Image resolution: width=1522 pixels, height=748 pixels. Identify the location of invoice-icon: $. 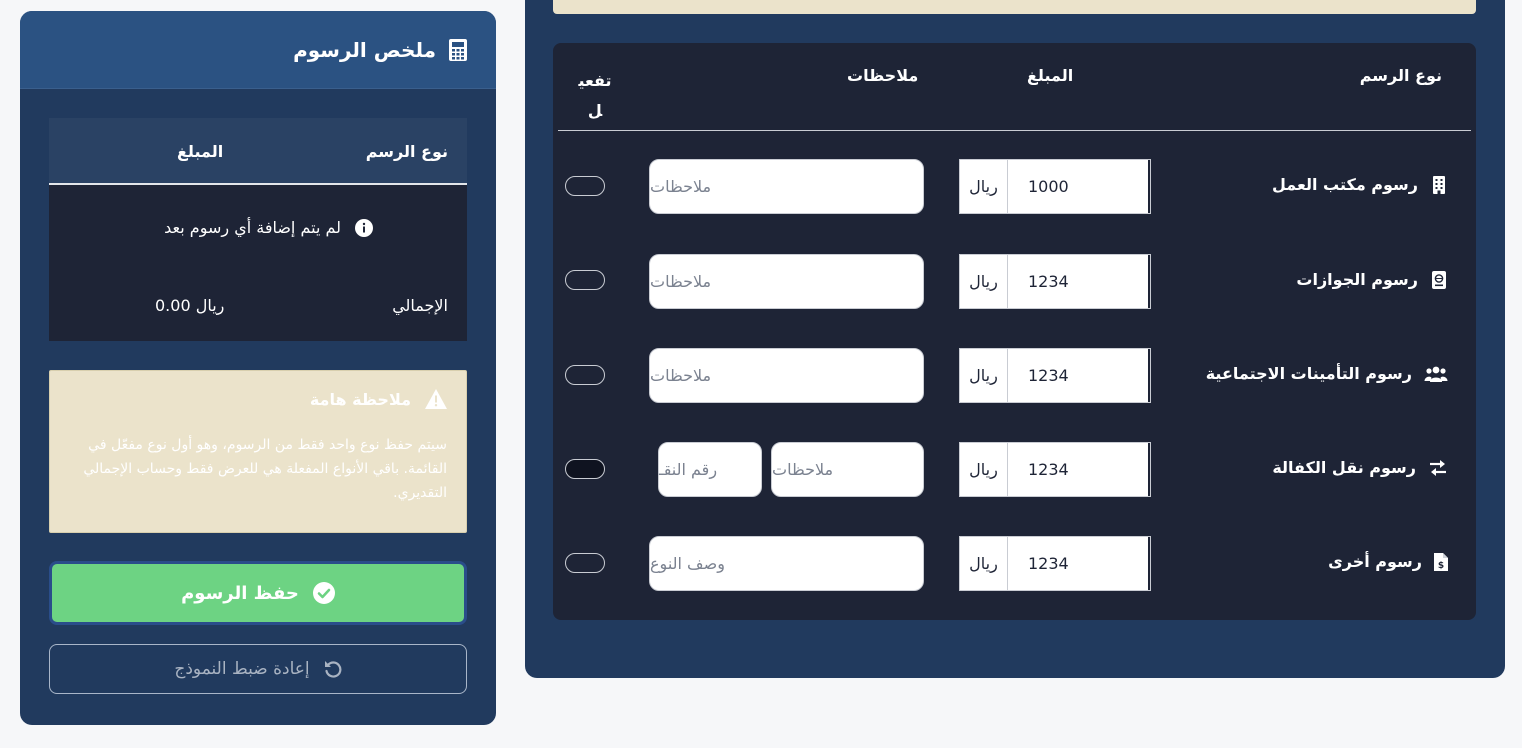
(1441, 561).